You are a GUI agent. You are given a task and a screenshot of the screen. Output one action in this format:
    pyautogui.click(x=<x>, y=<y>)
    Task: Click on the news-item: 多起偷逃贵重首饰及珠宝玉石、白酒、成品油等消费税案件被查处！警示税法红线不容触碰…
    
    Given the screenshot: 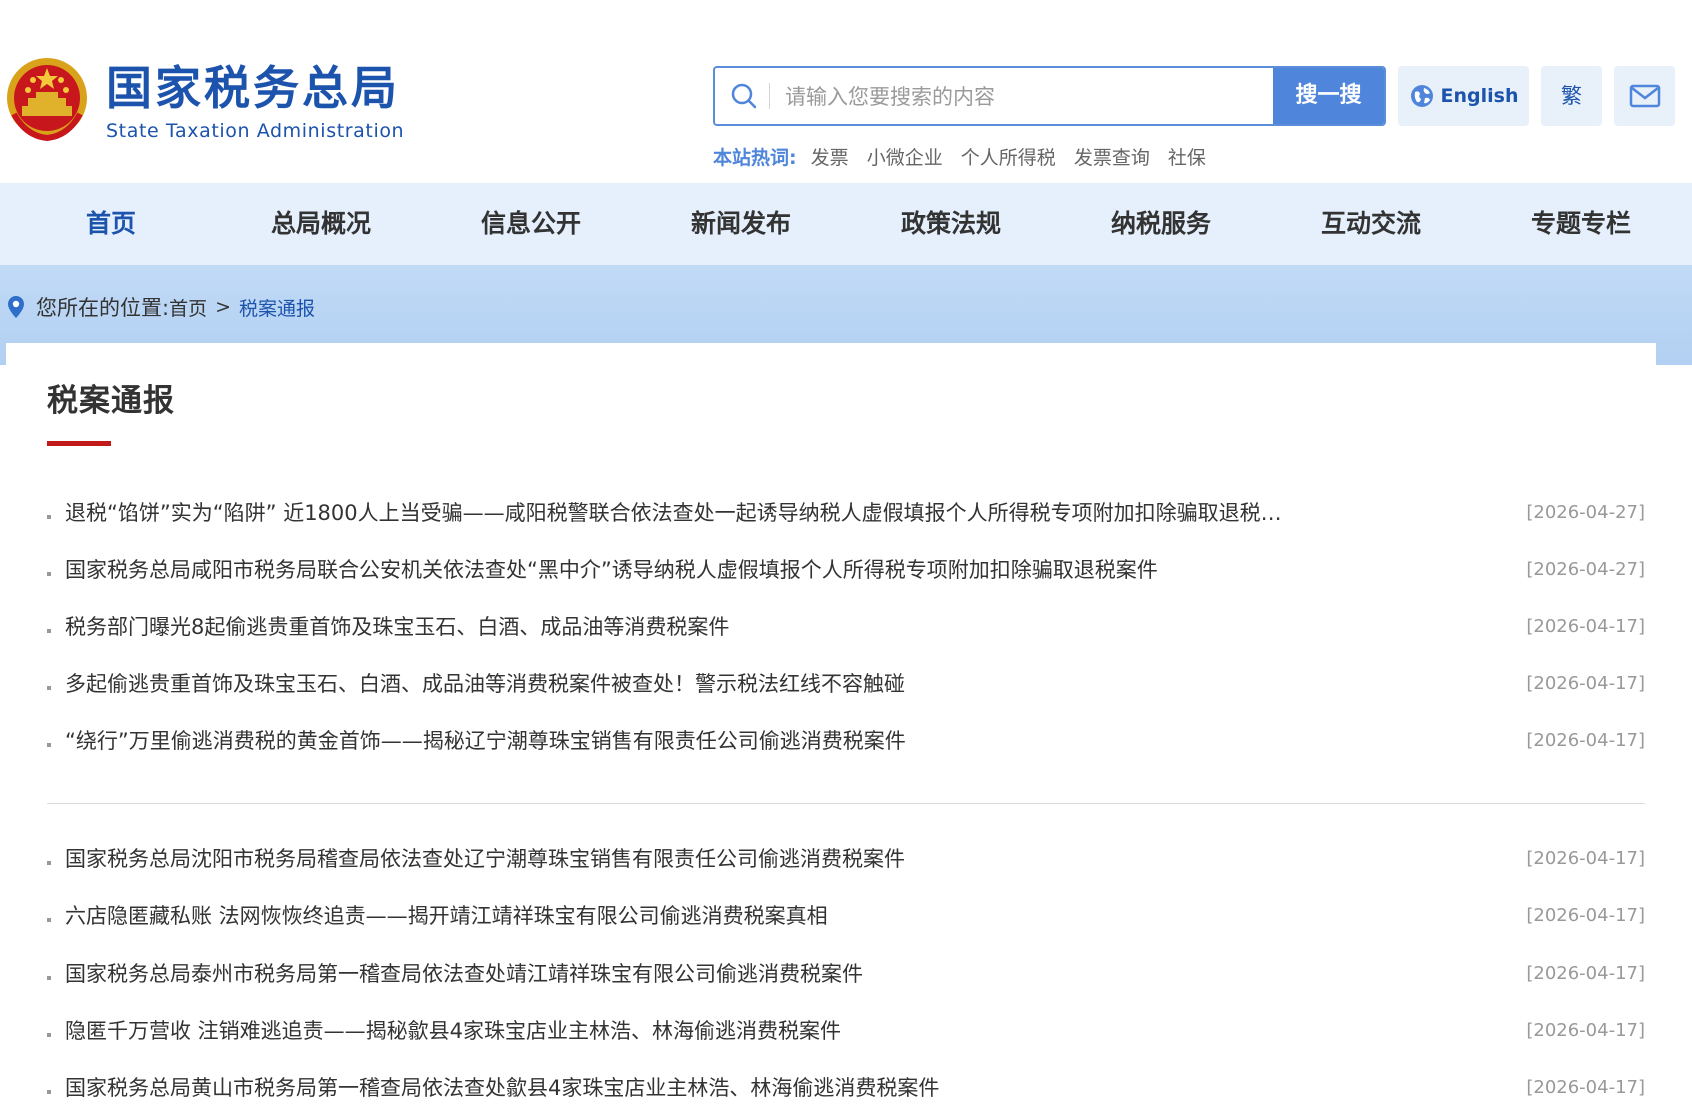 What is the action you would take?
    pyautogui.click(x=846, y=684)
    